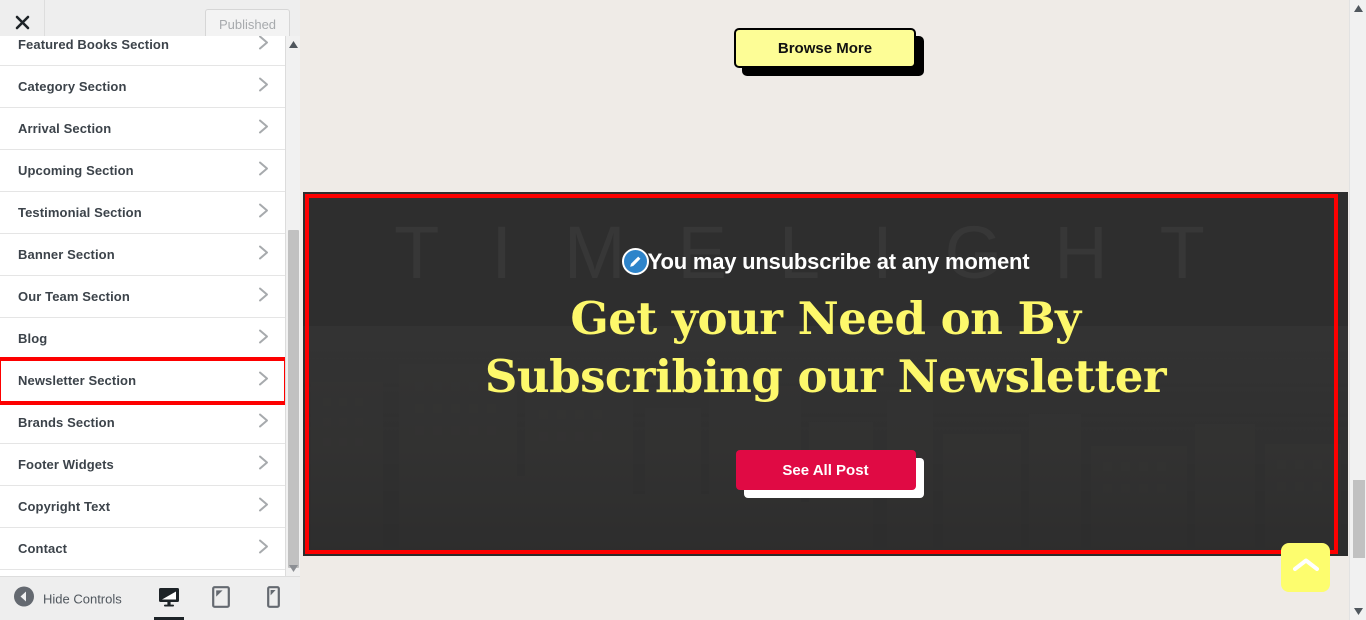  What do you see at coordinates (142, 549) in the screenshot?
I see `sidebar-item-contact: Contact` at bounding box center [142, 549].